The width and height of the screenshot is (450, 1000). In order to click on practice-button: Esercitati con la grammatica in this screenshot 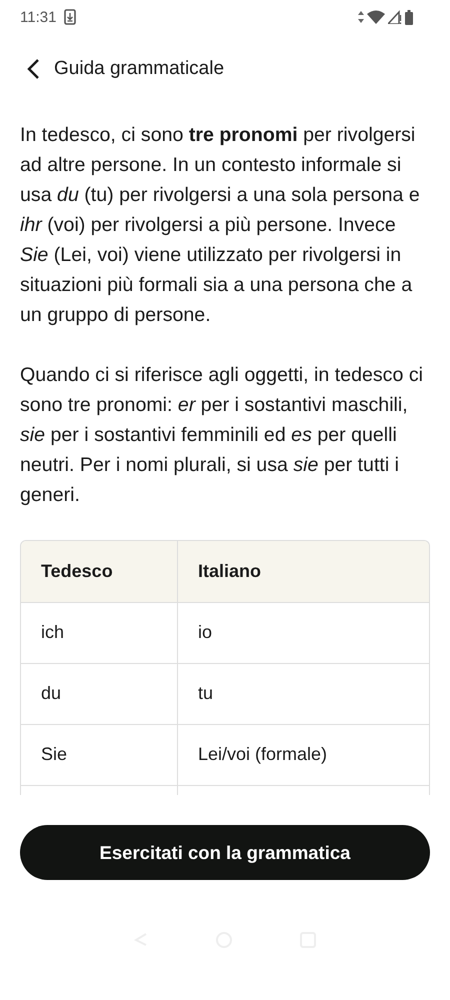, I will do `click(225, 852)`.